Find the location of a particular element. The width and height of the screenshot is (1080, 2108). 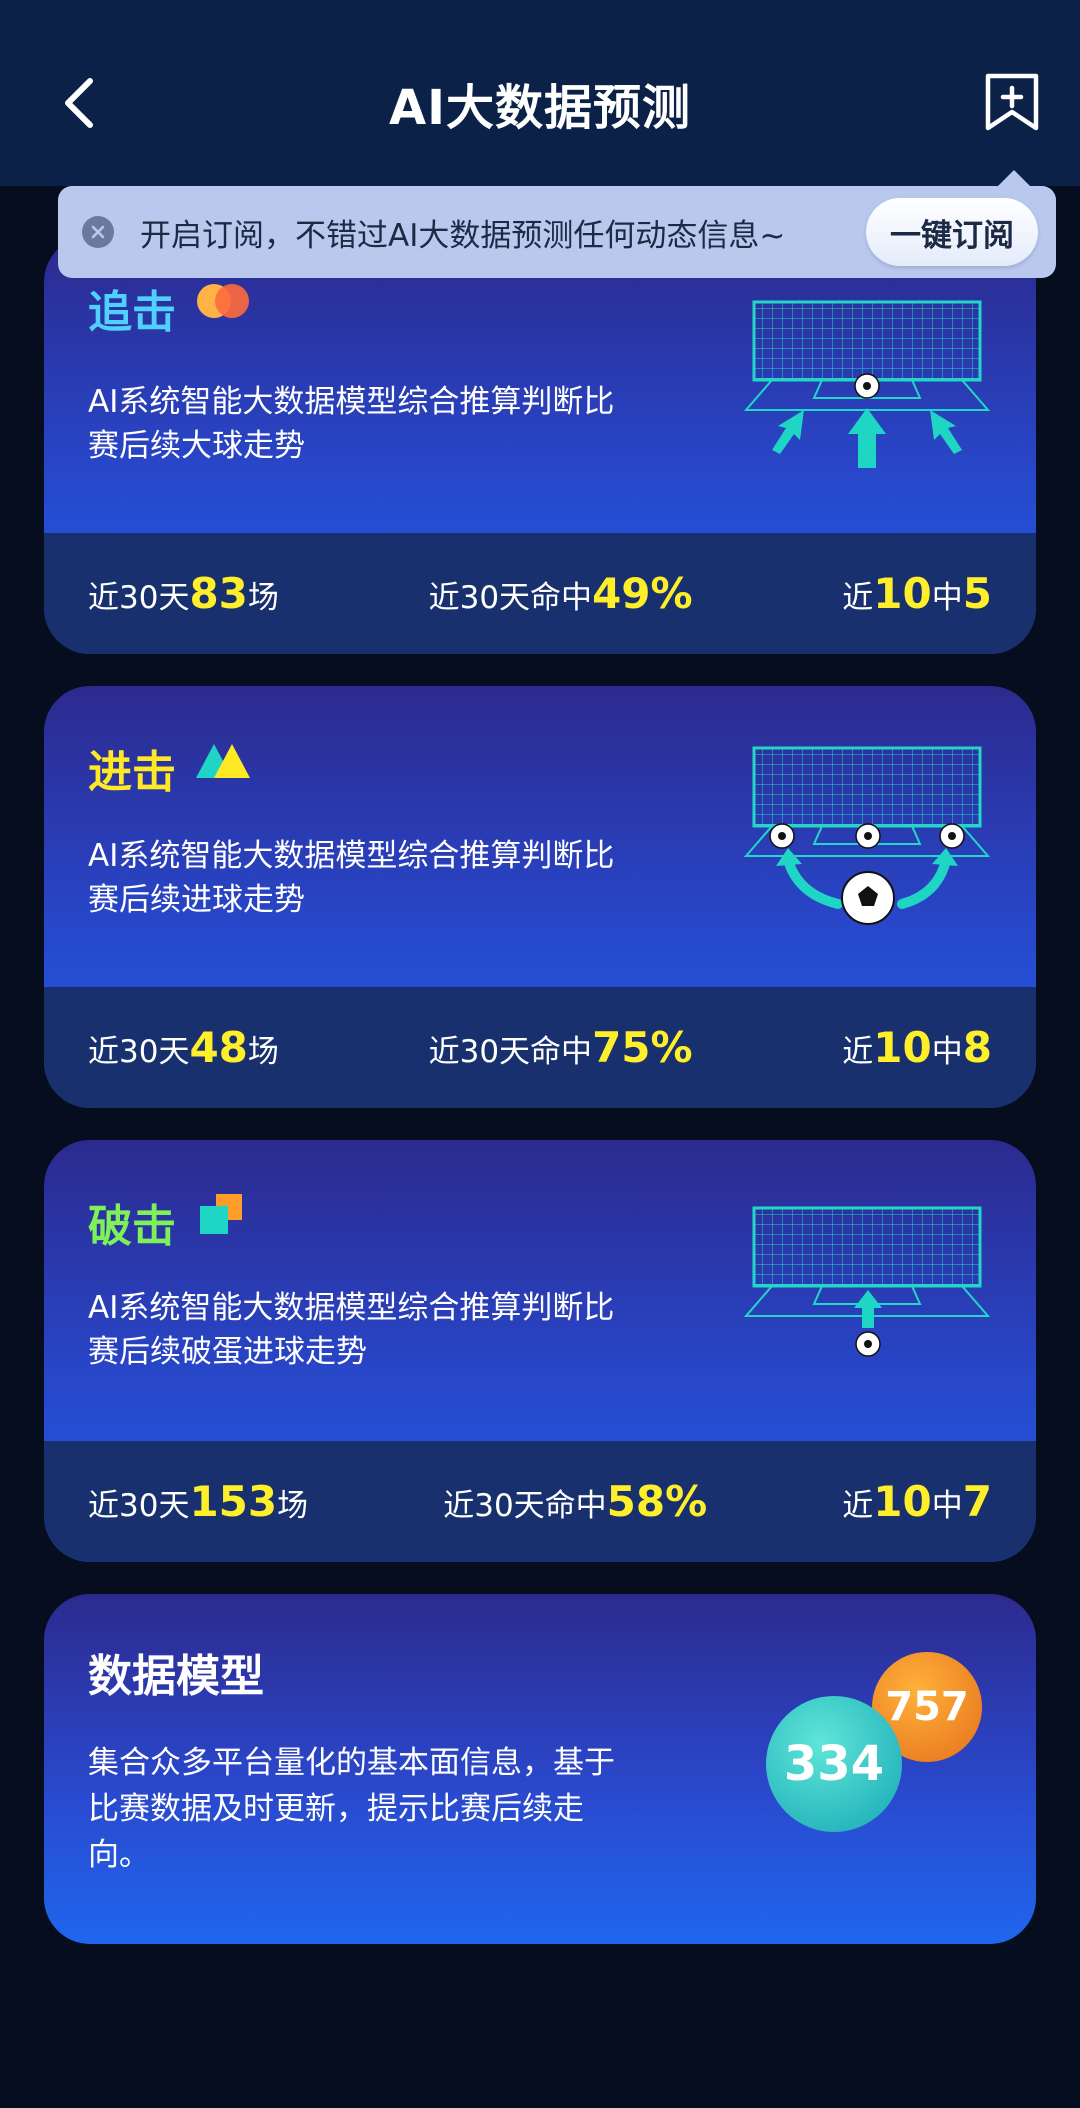

close-banner-button is located at coordinates (98, 232).